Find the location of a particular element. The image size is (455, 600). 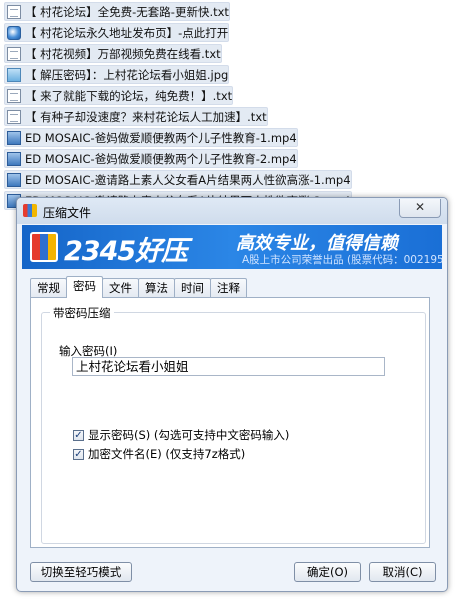

file-item: ED MOSAIC-爸妈做爱顺便教两个儿子性教育-2.mp4 is located at coordinates (151, 158).